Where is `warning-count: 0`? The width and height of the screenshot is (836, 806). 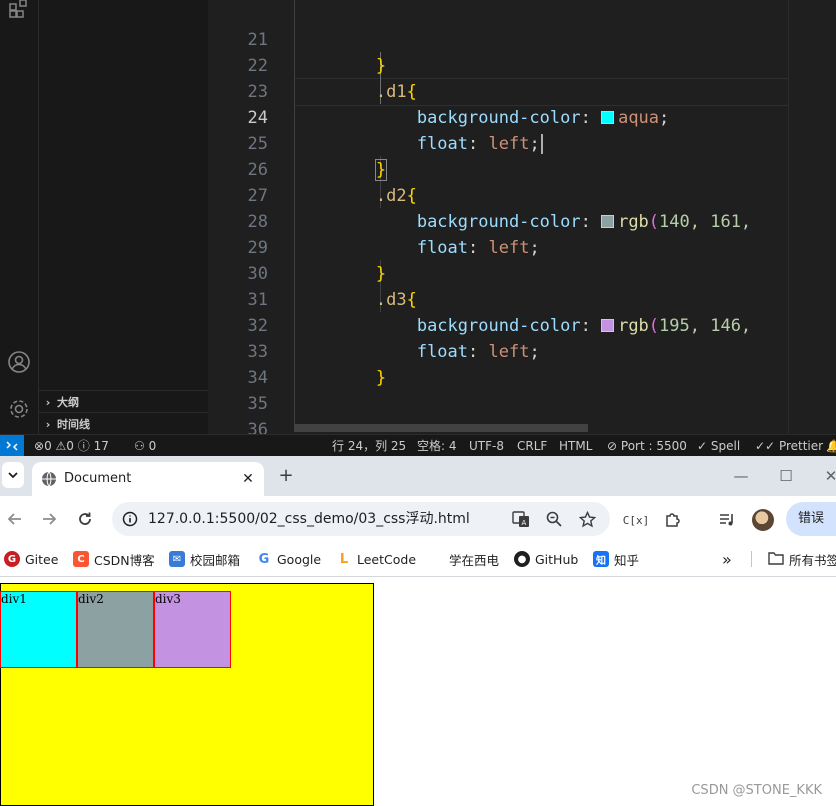
warning-count: 0 is located at coordinates (70, 446).